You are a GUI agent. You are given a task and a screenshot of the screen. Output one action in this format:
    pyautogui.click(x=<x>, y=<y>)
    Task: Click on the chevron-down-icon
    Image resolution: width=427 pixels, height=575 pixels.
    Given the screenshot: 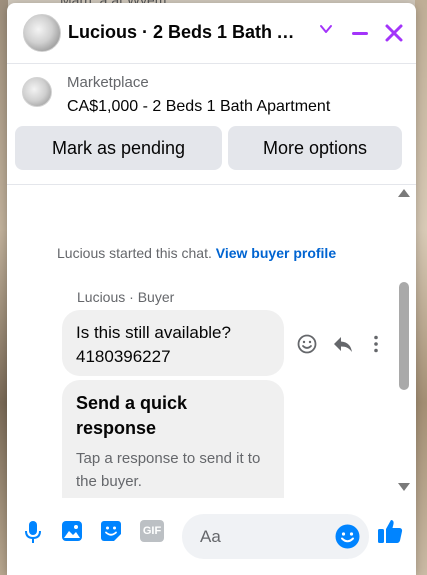 What is the action you would take?
    pyautogui.click(x=326, y=29)
    